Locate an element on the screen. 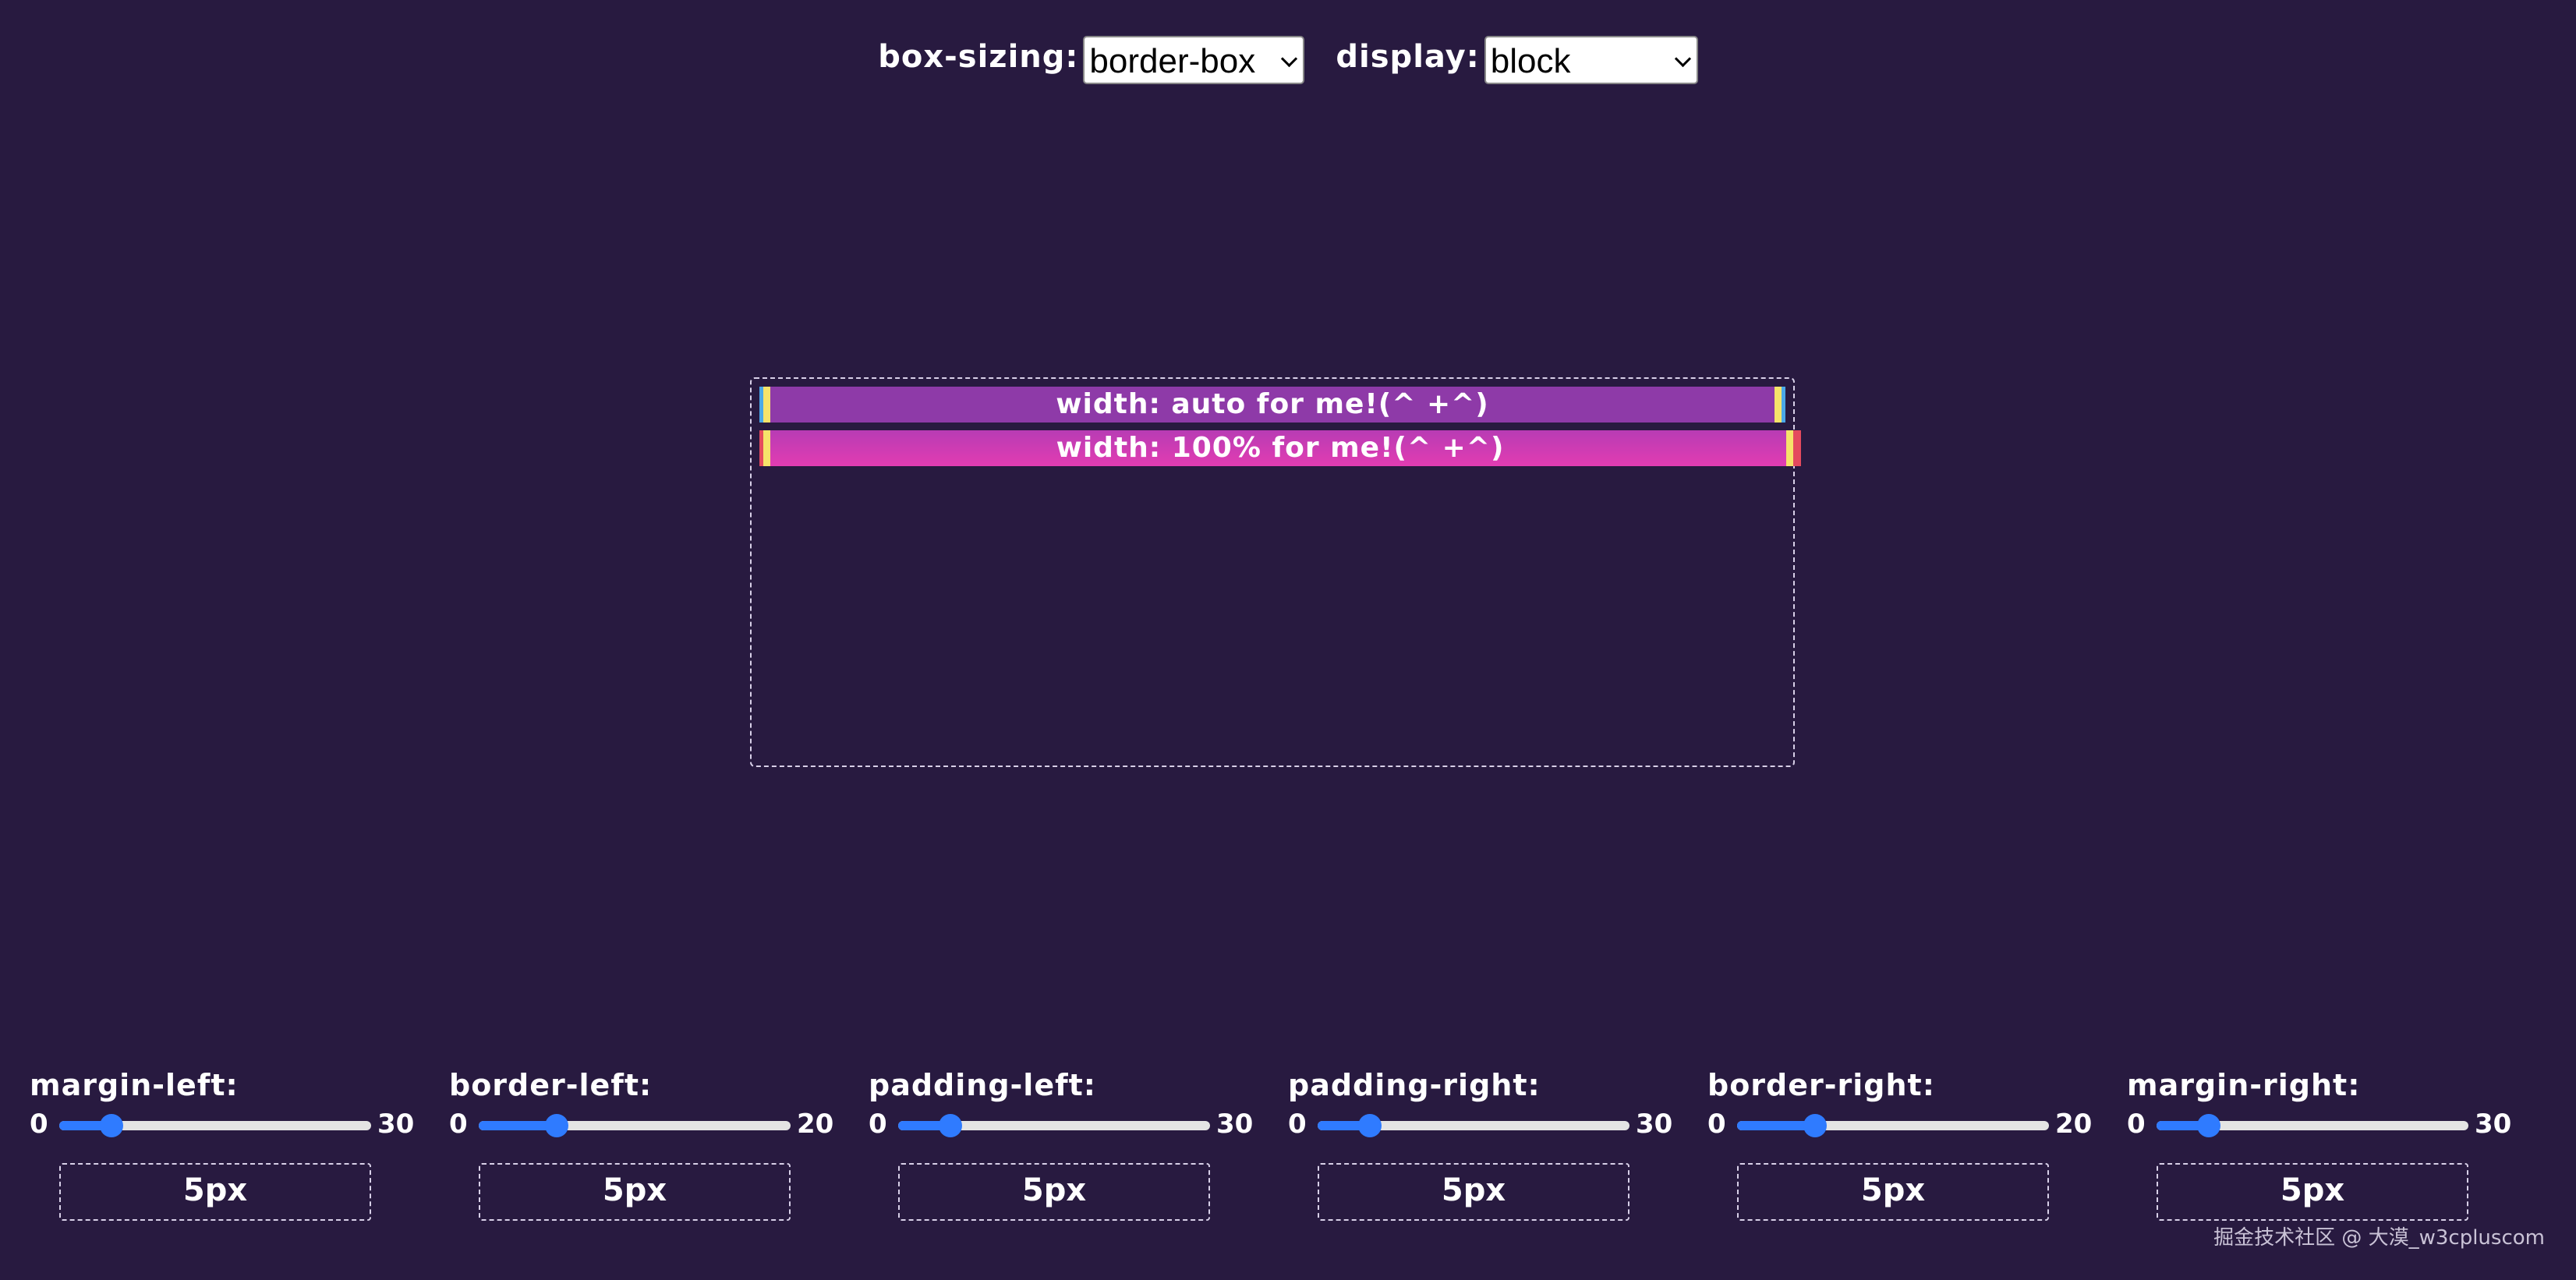 The width and height of the screenshot is (2576, 1280). auto-bar-text: width: auto for me!(^ +^) is located at coordinates (1272, 404).